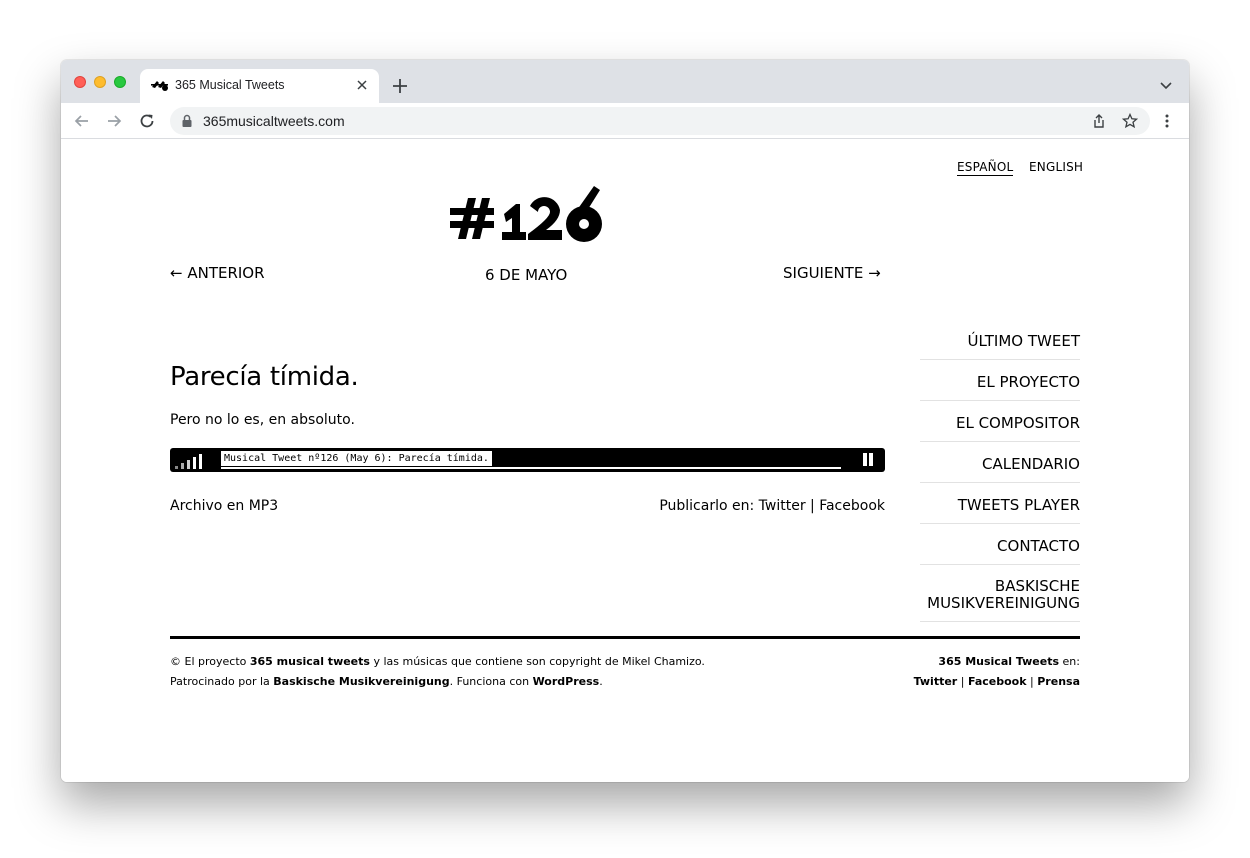 The image size is (1250, 858). Describe the element at coordinates (852, 506) in the screenshot. I see `share-facebook-link: Facebook` at that location.